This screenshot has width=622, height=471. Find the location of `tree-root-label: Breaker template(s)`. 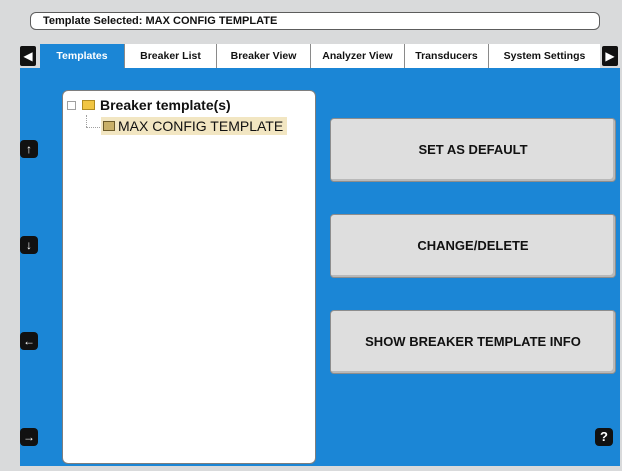

tree-root-label: Breaker template(s) is located at coordinates (165, 105).